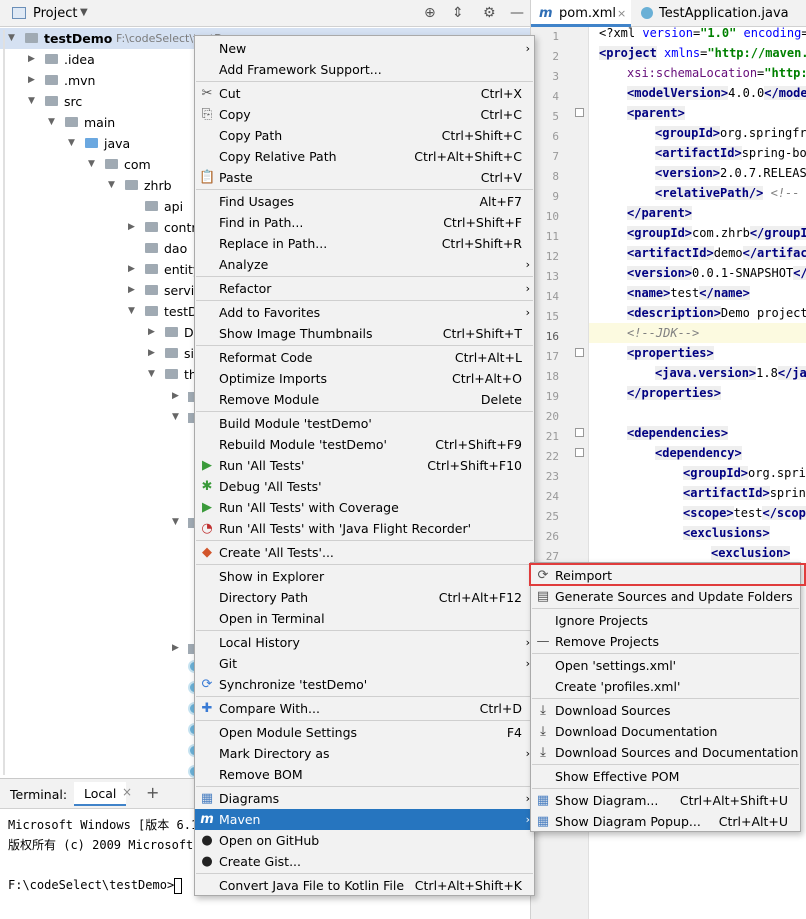  Describe the element at coordinates (364, 642) in the screenshot. I see `menu-item: Local History ›` at that location.